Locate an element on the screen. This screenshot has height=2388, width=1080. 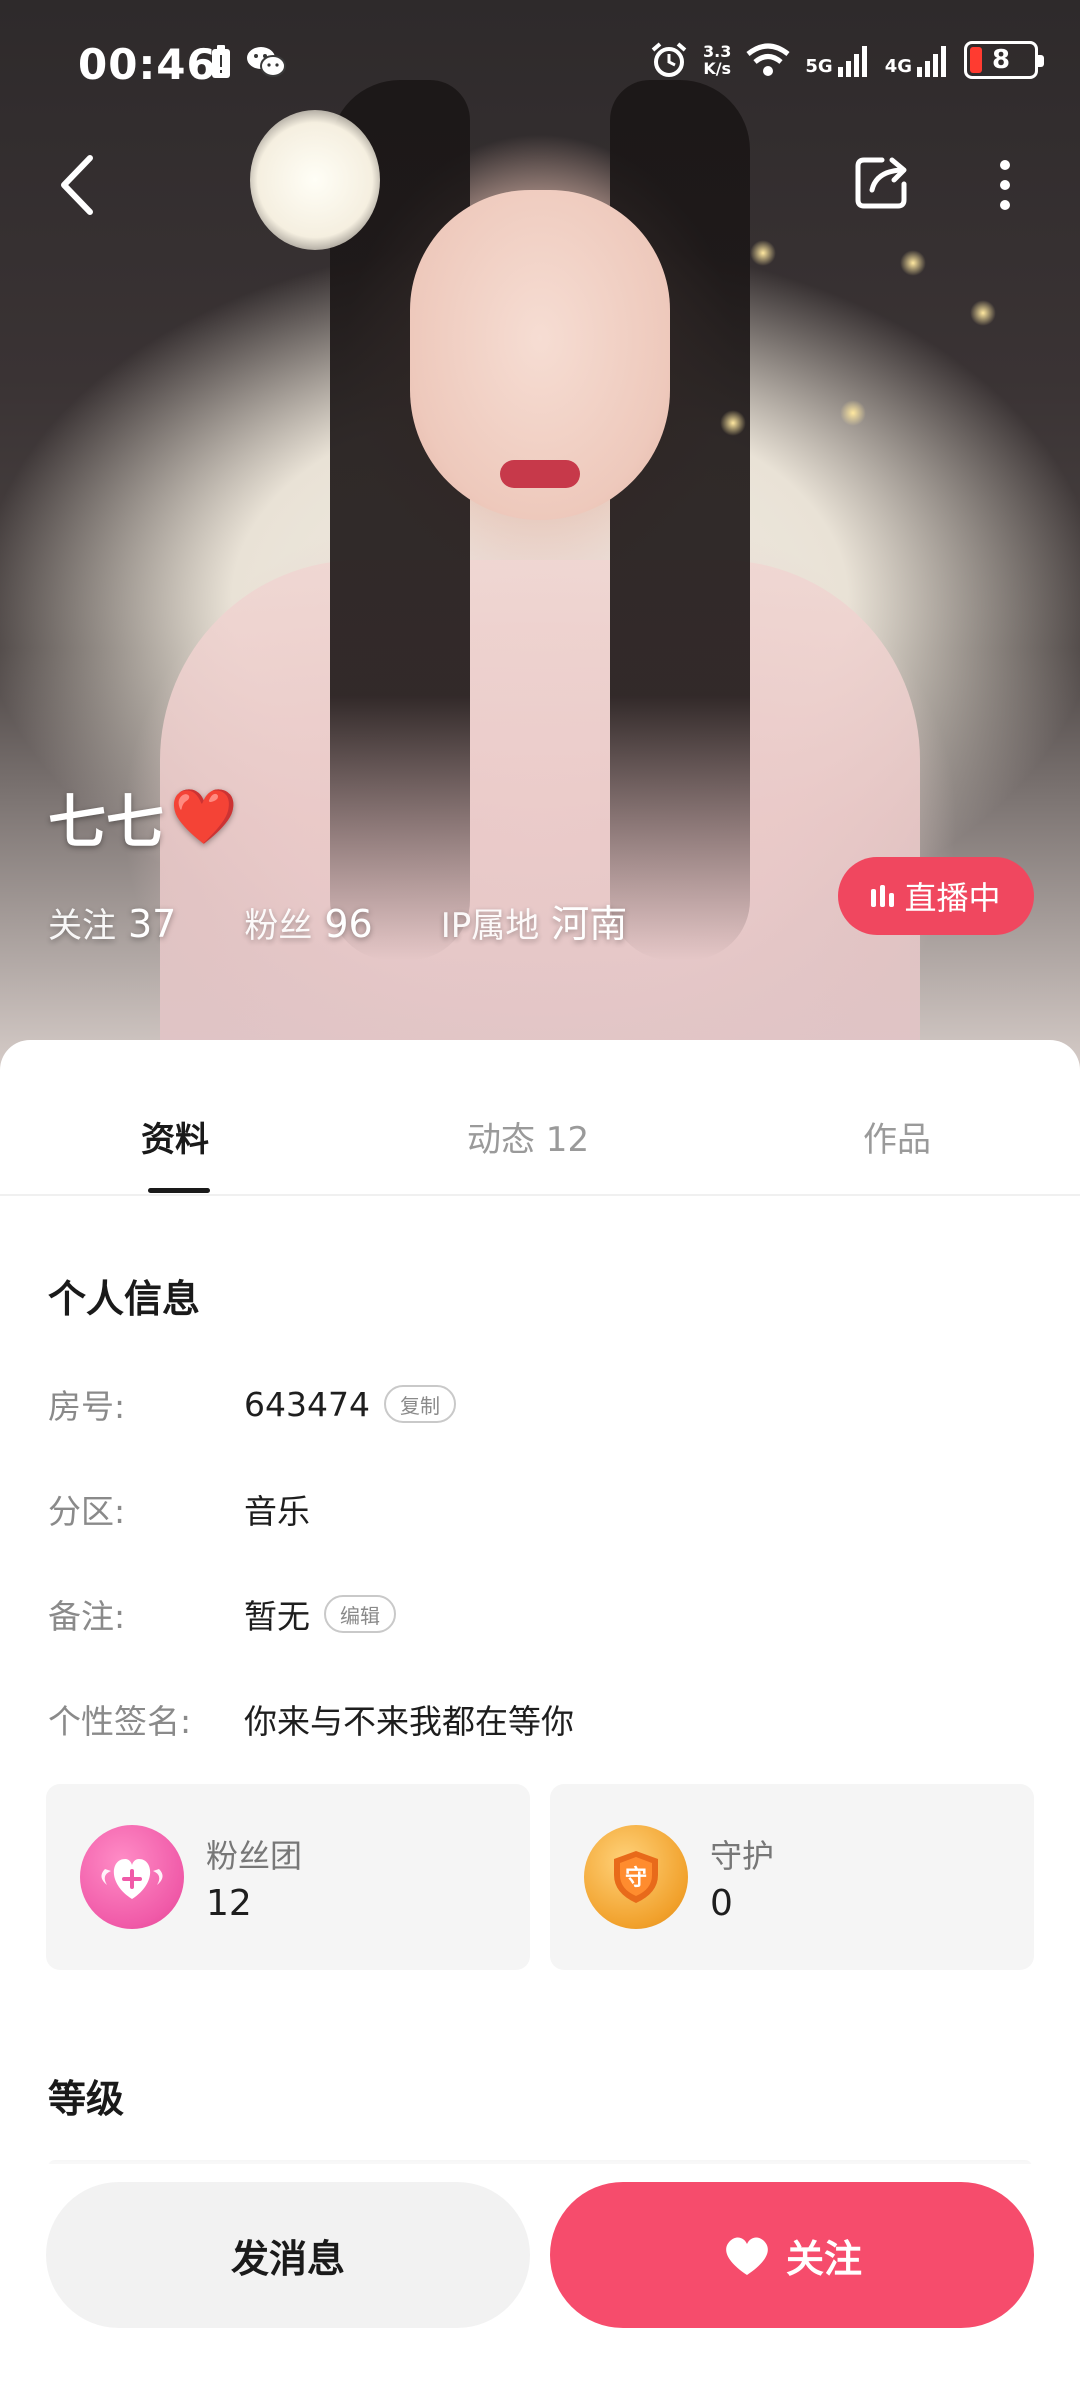
more-options-icon is located at coordinates (1005, 185).